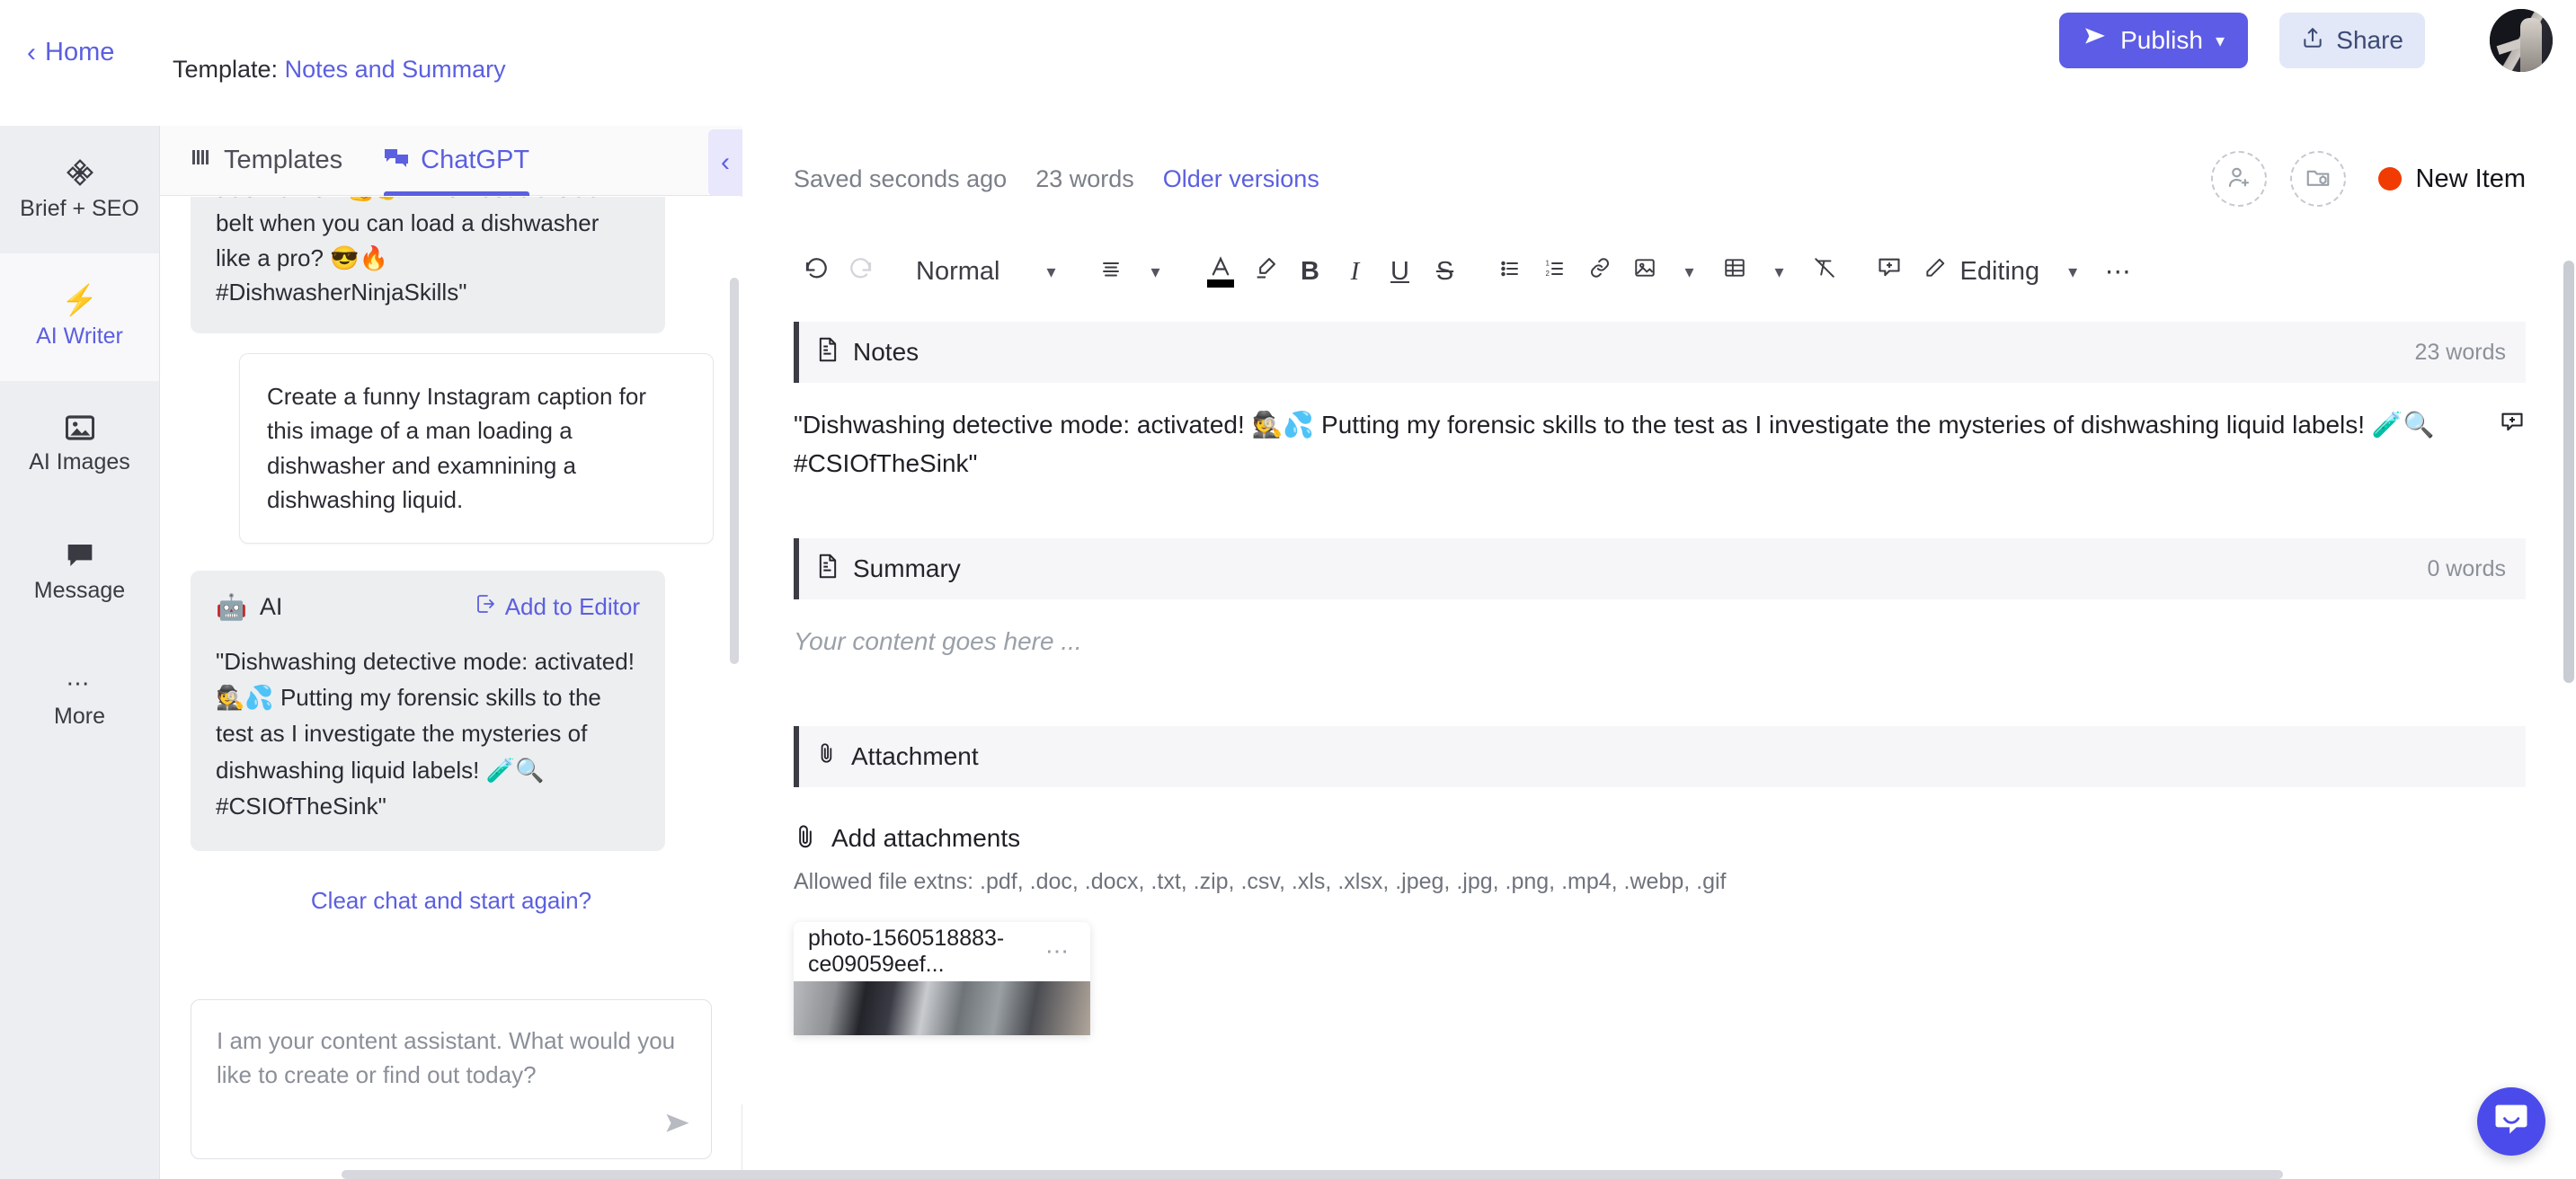 The height and width of the screenshot is (1179, 2576). Describe the element at coordinates (266, 161) in the screenshot. I see `tab-templates: Templates` at that location.